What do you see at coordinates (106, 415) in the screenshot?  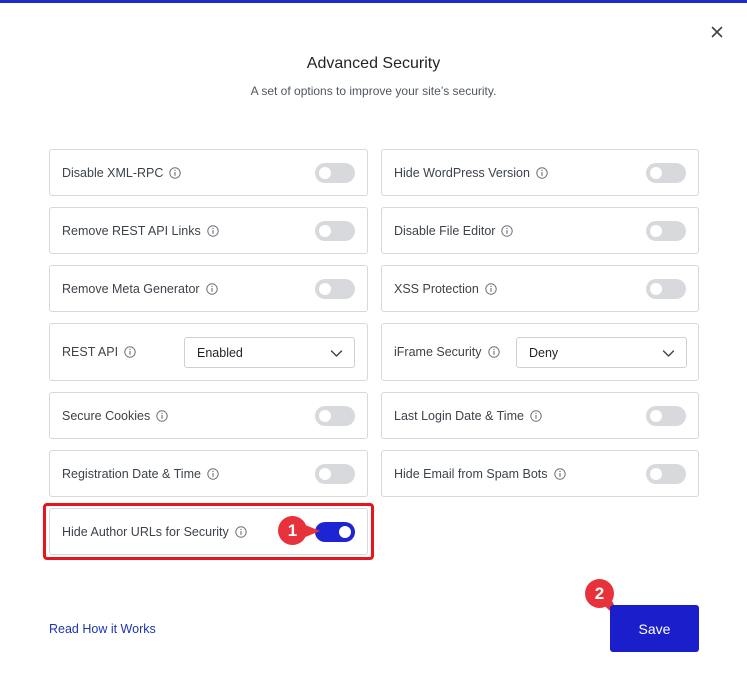 I see `option-label: Secure Cookies` at bounding box center [106, 415].